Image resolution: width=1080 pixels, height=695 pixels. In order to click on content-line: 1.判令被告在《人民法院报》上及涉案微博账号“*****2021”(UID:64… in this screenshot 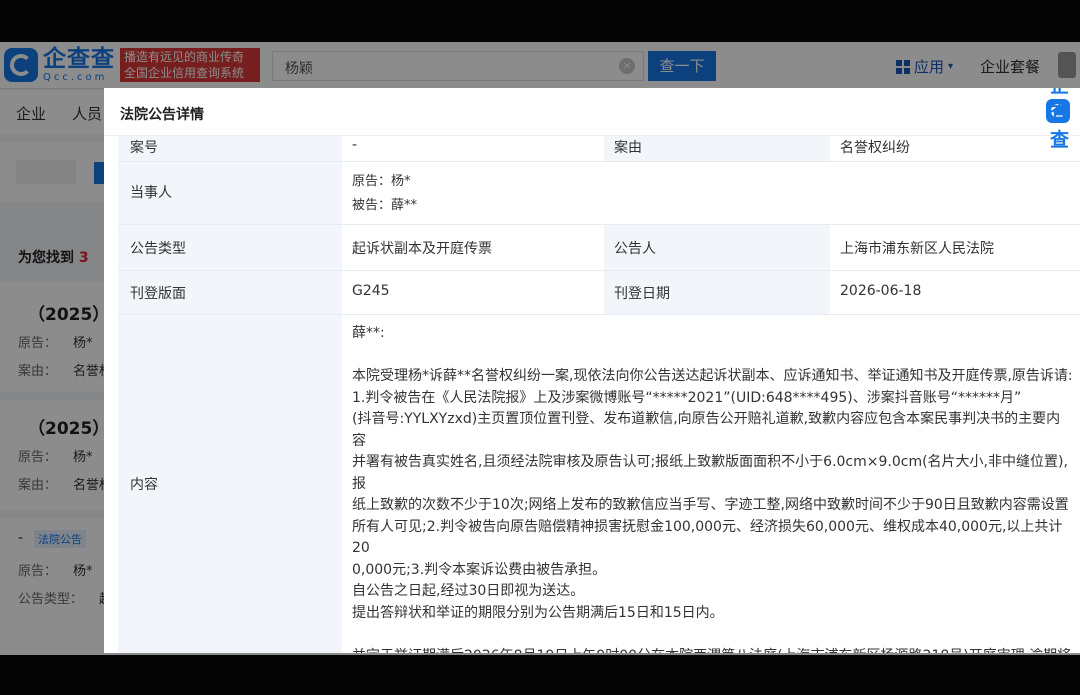, I will do `click(687, 397)`.